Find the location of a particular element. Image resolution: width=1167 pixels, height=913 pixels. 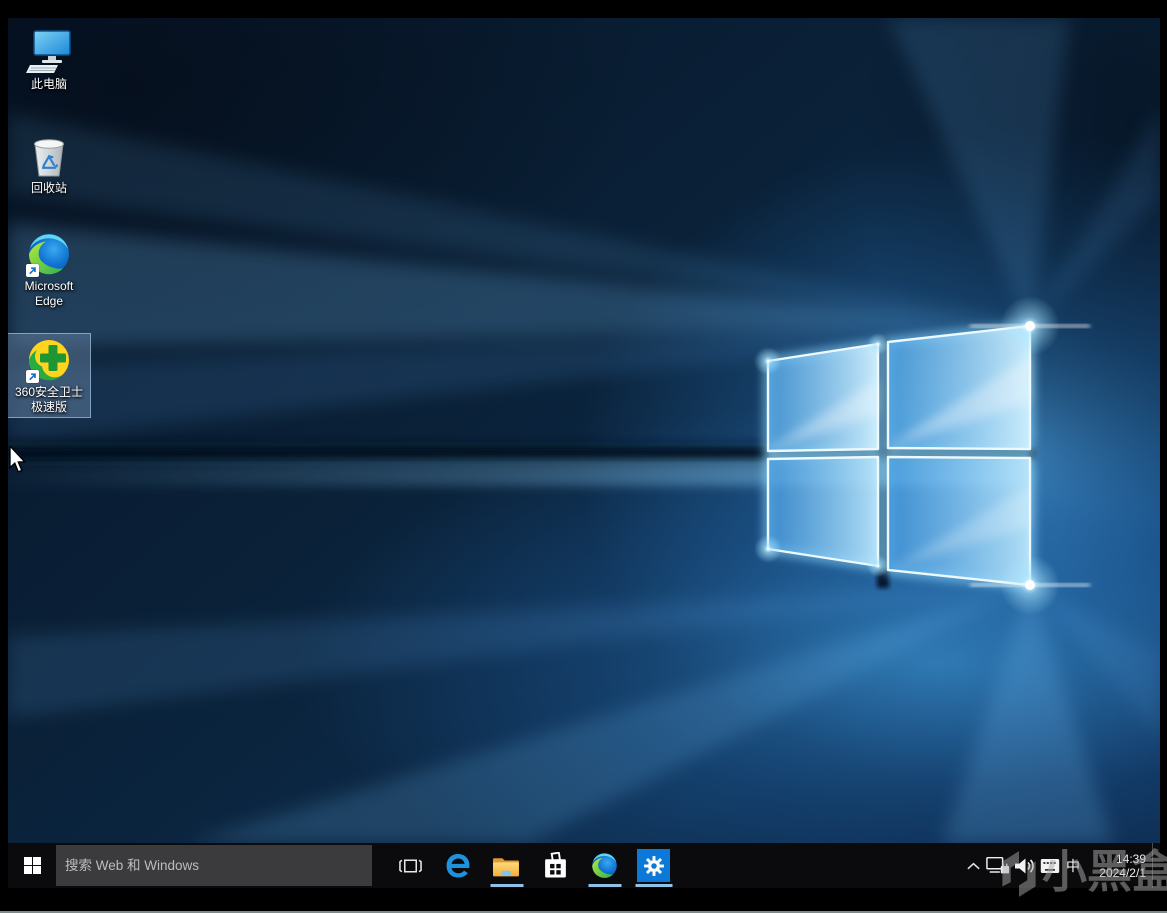

file-explorer-icon is located at coordinates (506, 867).